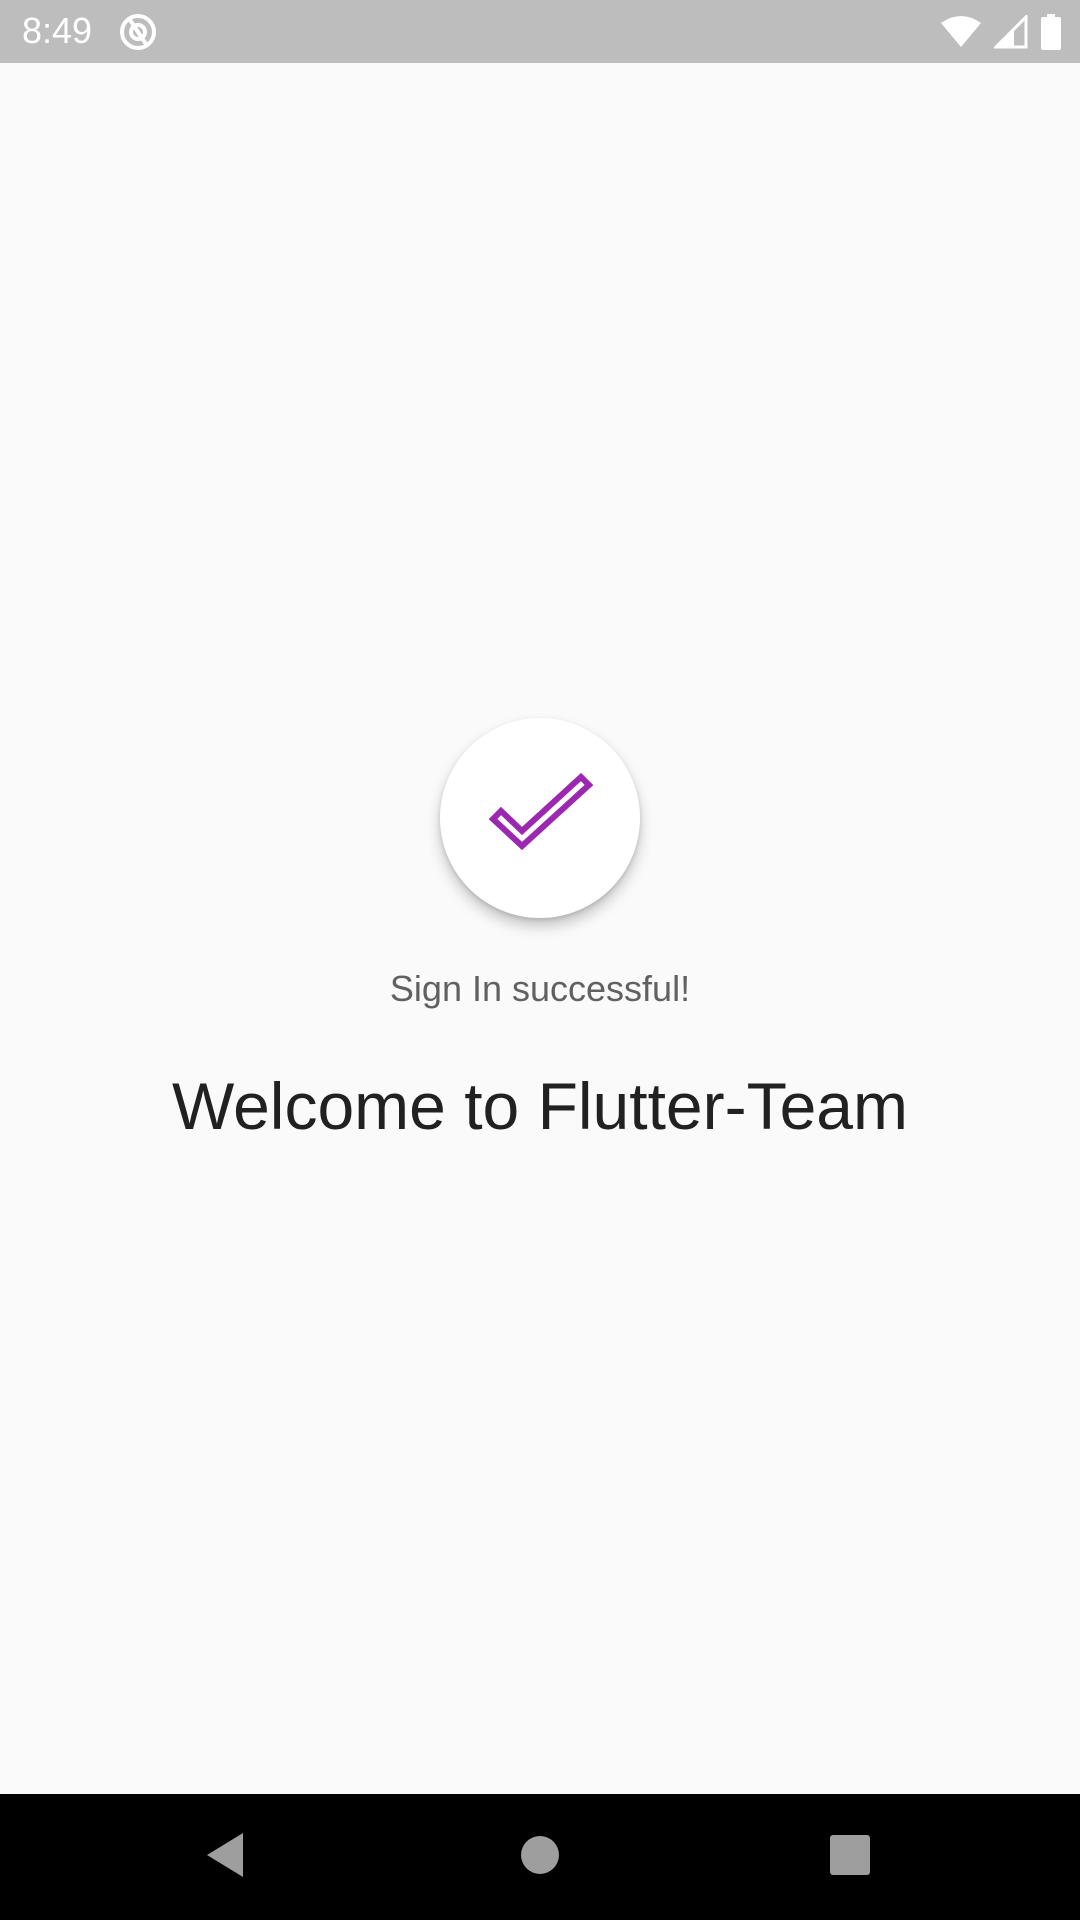  What do you see at coordinates (138, 32) in the screenshot?
I see `at-sign-circle-icon` at bounding box center [138, 32].